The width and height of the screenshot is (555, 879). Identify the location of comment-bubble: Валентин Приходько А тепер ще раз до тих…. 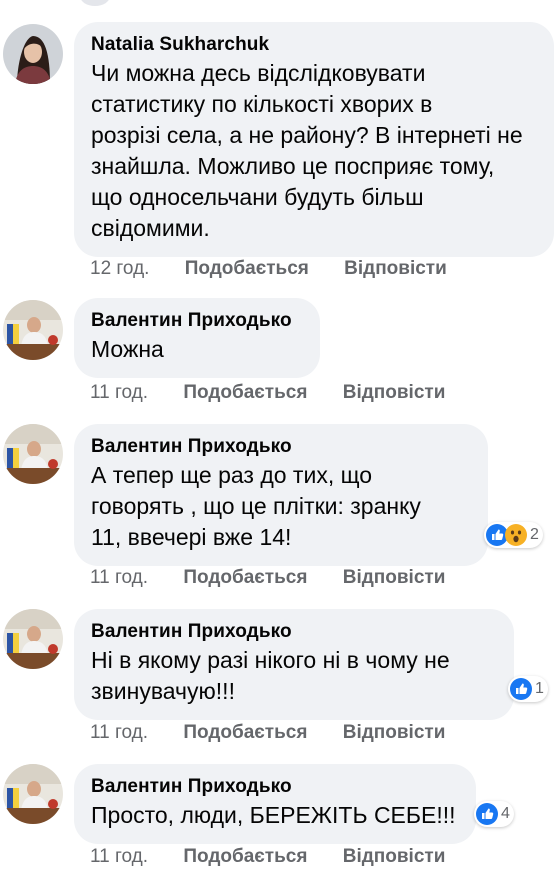
(281, 495).